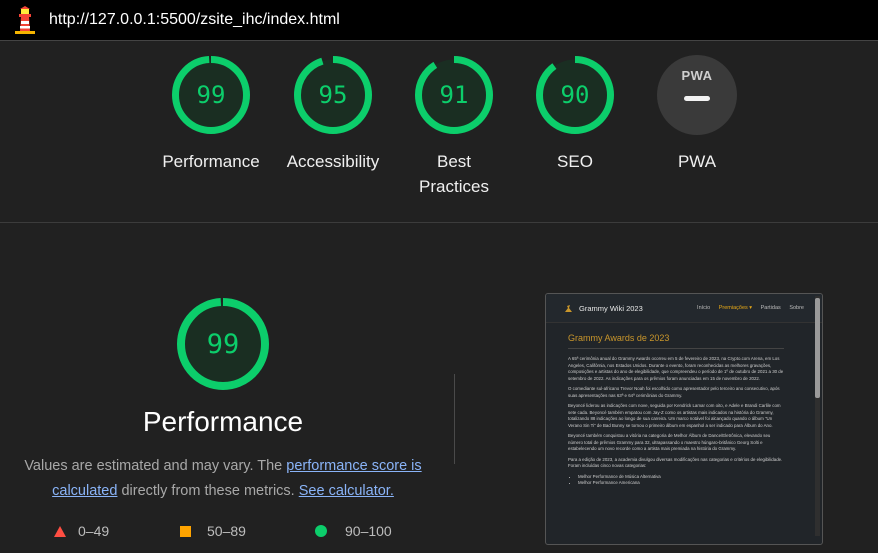 The image size is (878, 553). What do you see at coordinates (611, 308) in the screenshot?
I see `thumb-brand: Grammy Wiki 2023` at bounding box center [611, 308].